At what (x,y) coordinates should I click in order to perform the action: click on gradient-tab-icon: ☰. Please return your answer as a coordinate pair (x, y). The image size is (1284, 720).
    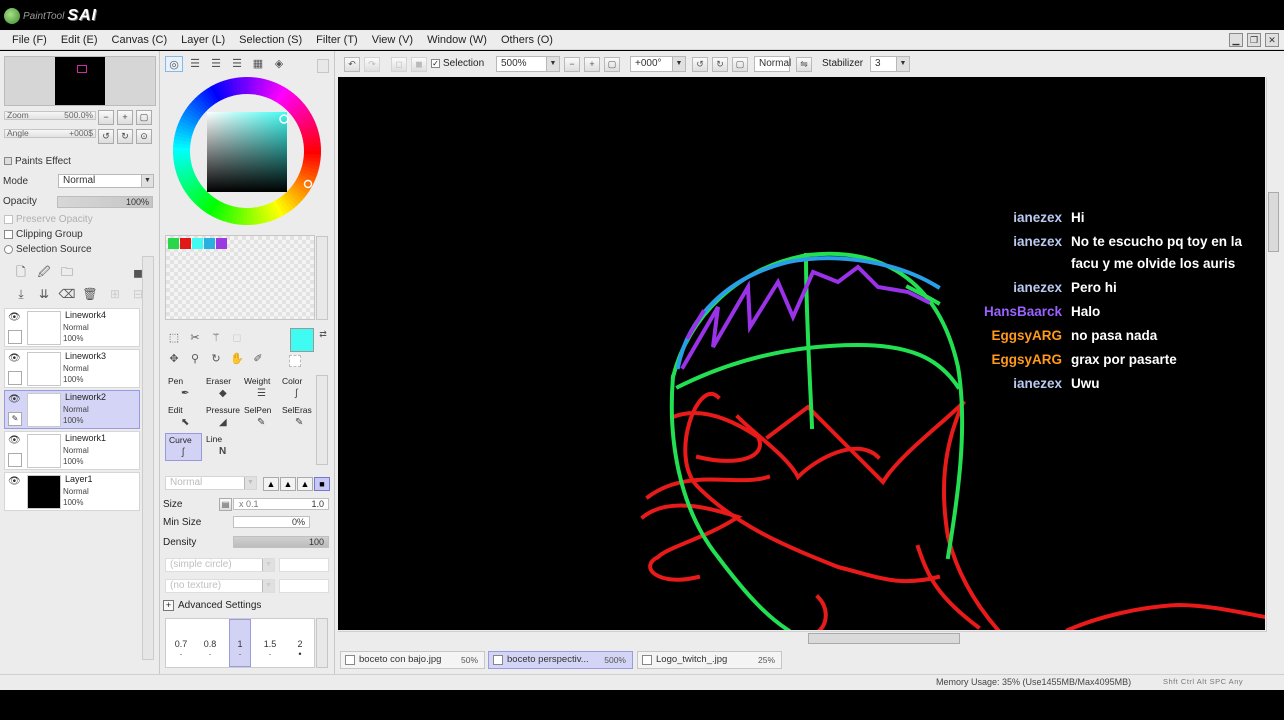
    Looking at the image, I should click on (237, 64).